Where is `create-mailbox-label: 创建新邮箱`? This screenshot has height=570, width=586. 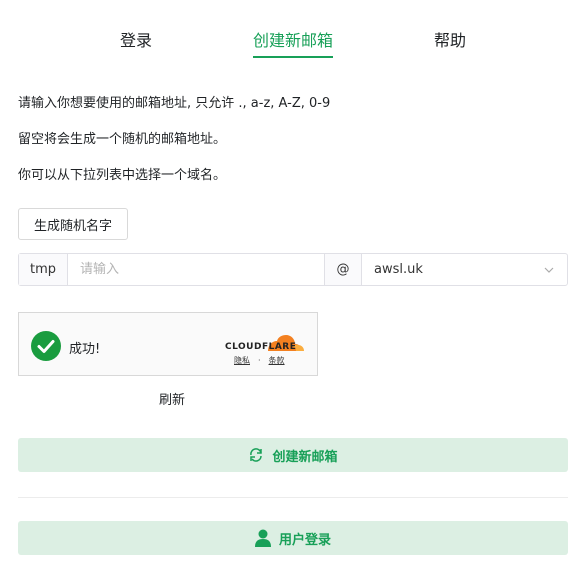
create-mailbox-label: 创建新邮箱 is located at coordinates (305, 457).